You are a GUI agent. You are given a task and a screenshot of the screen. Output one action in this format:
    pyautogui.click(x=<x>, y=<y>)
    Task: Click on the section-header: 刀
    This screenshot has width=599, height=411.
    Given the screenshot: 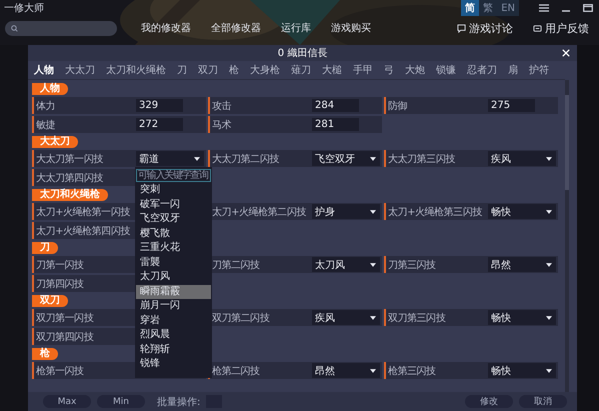 What is the action you would take?
    pyautogui.click(x=45, y=248)
    